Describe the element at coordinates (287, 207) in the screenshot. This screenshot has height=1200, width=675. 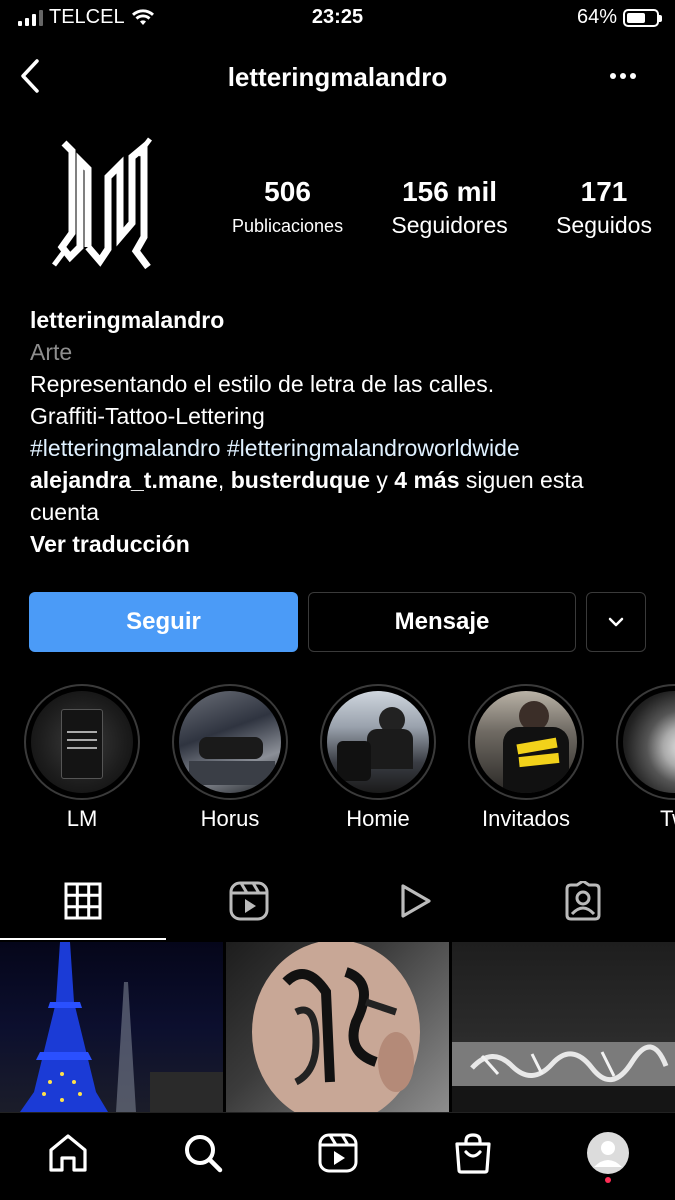
I see `stat-posts: 506 Publicaciones` at that location.